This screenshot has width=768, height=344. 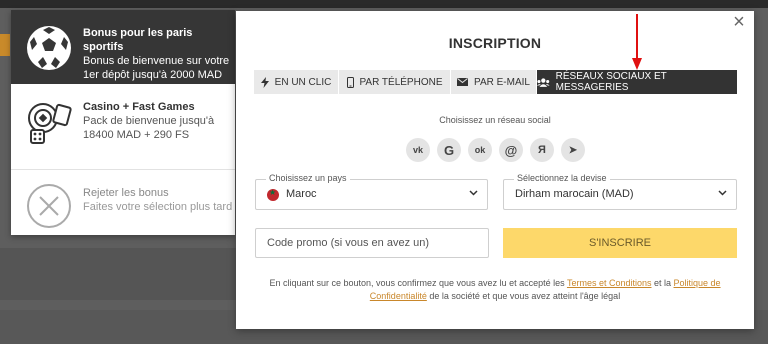 I want to click on yandex-icon: Я, so click(x=542, y=150).